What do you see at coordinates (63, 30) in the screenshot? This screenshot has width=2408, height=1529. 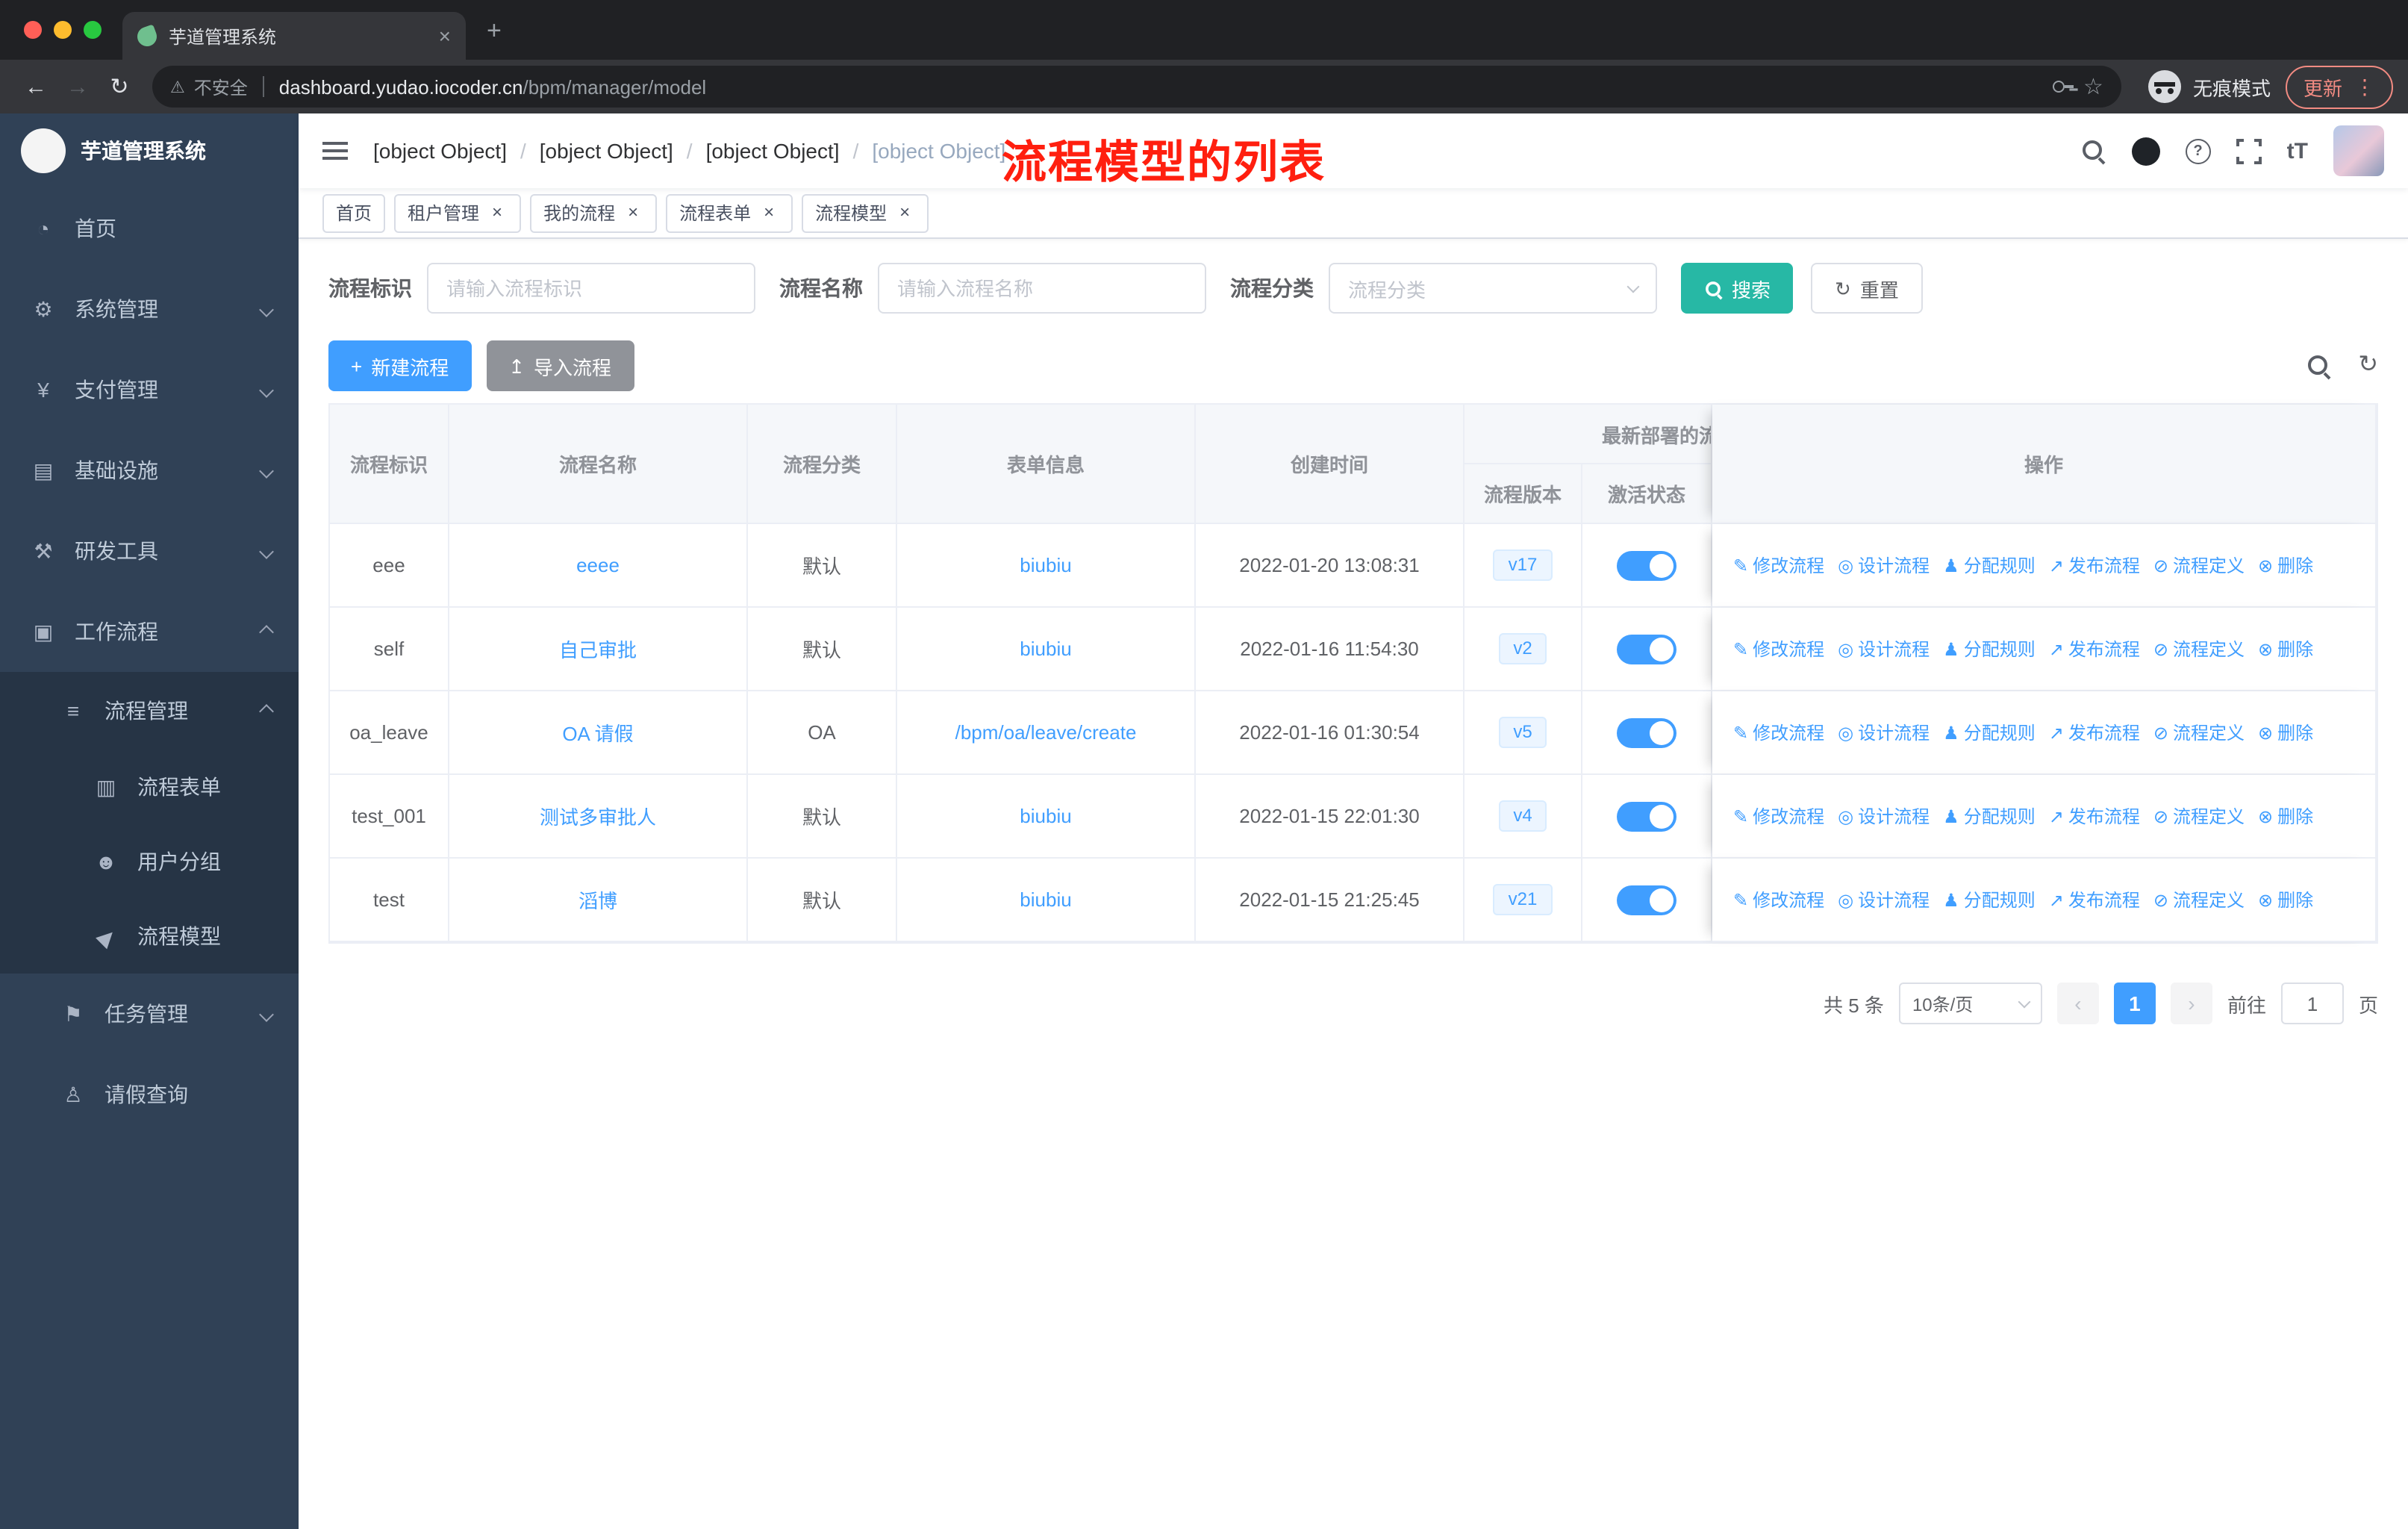 I see `window-minimize-button` at bounding box center [63, 30].